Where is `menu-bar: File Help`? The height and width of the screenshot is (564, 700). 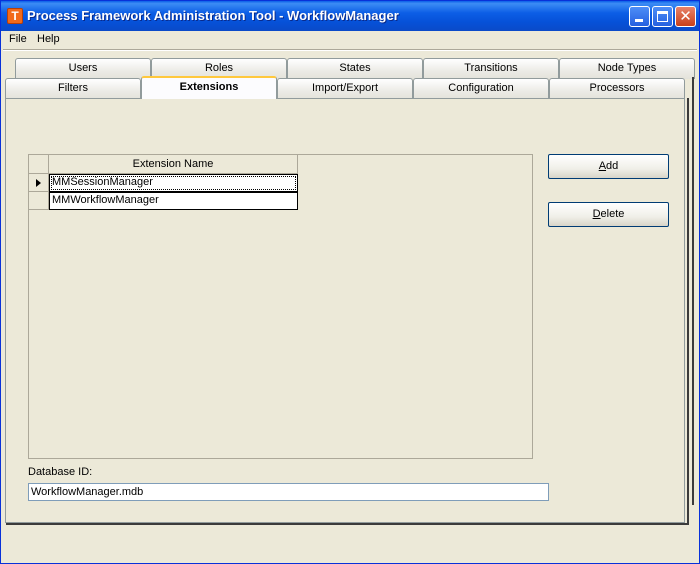
menu-bar: File Help is located at coordinates (350, 40).